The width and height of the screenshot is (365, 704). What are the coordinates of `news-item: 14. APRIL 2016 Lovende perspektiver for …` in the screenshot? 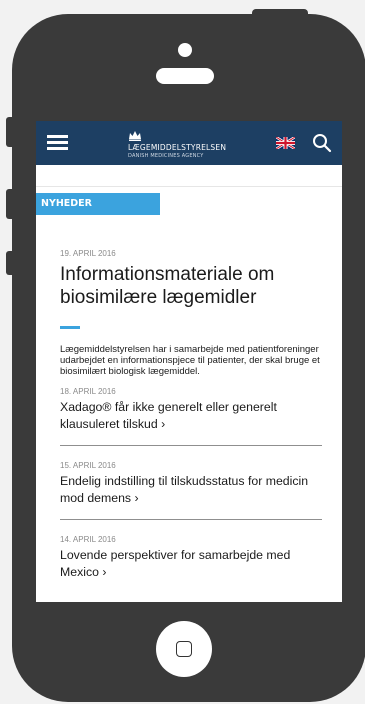 It's located at (191, 558).